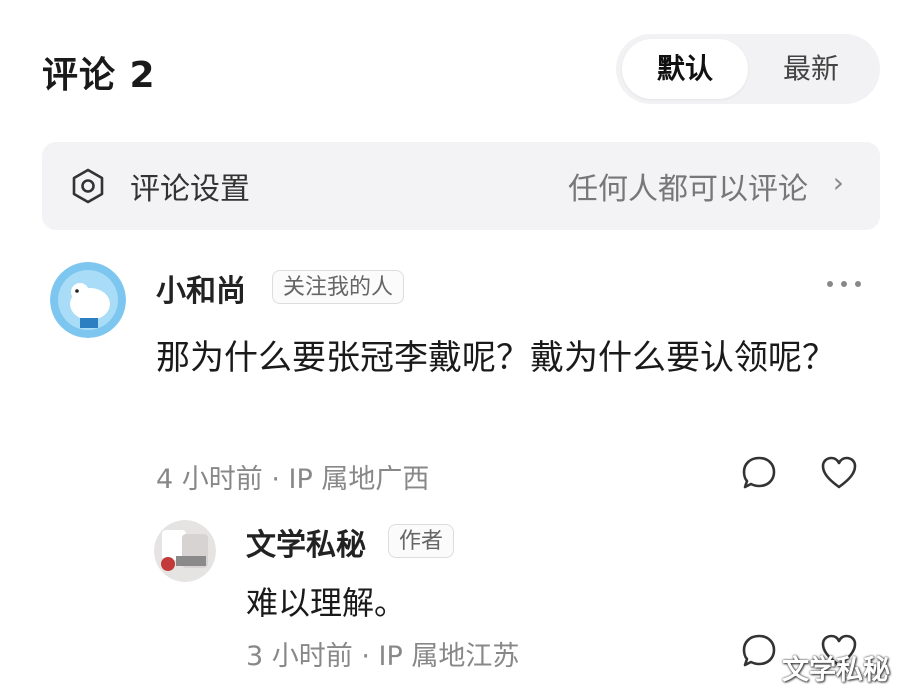  I want to click on sort-toggle: 默认 最新, so click(748, 69).